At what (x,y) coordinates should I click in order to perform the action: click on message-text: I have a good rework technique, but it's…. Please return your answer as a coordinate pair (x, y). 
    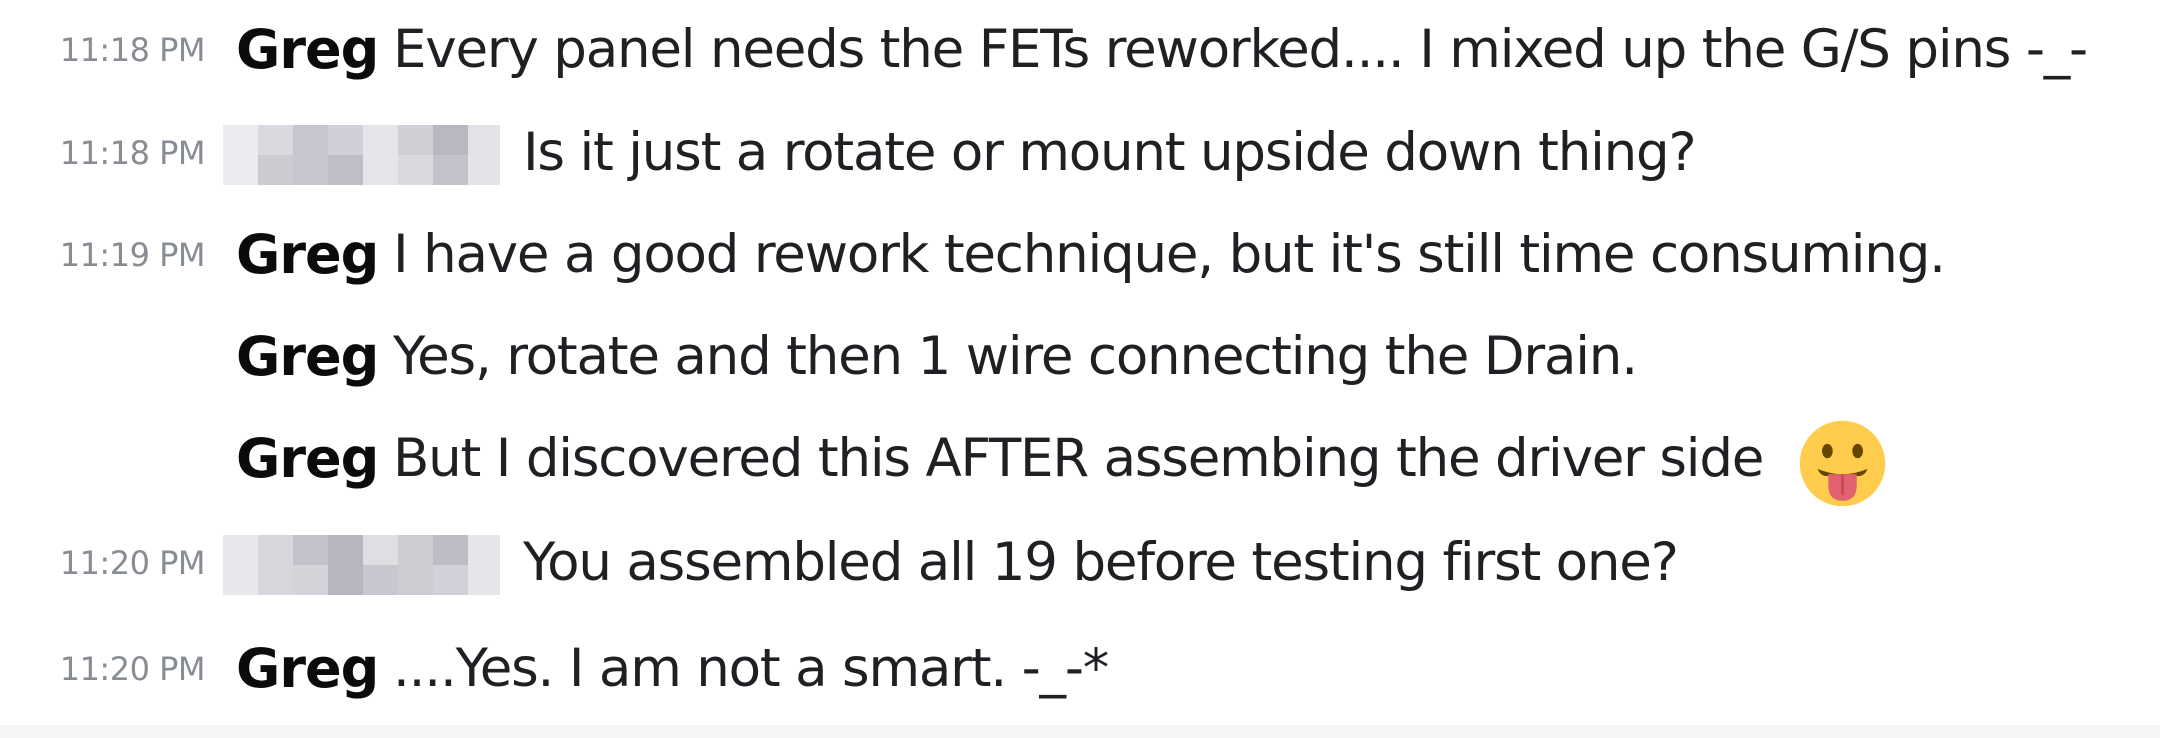
    Looking at the image, I should click on (1169, 254).